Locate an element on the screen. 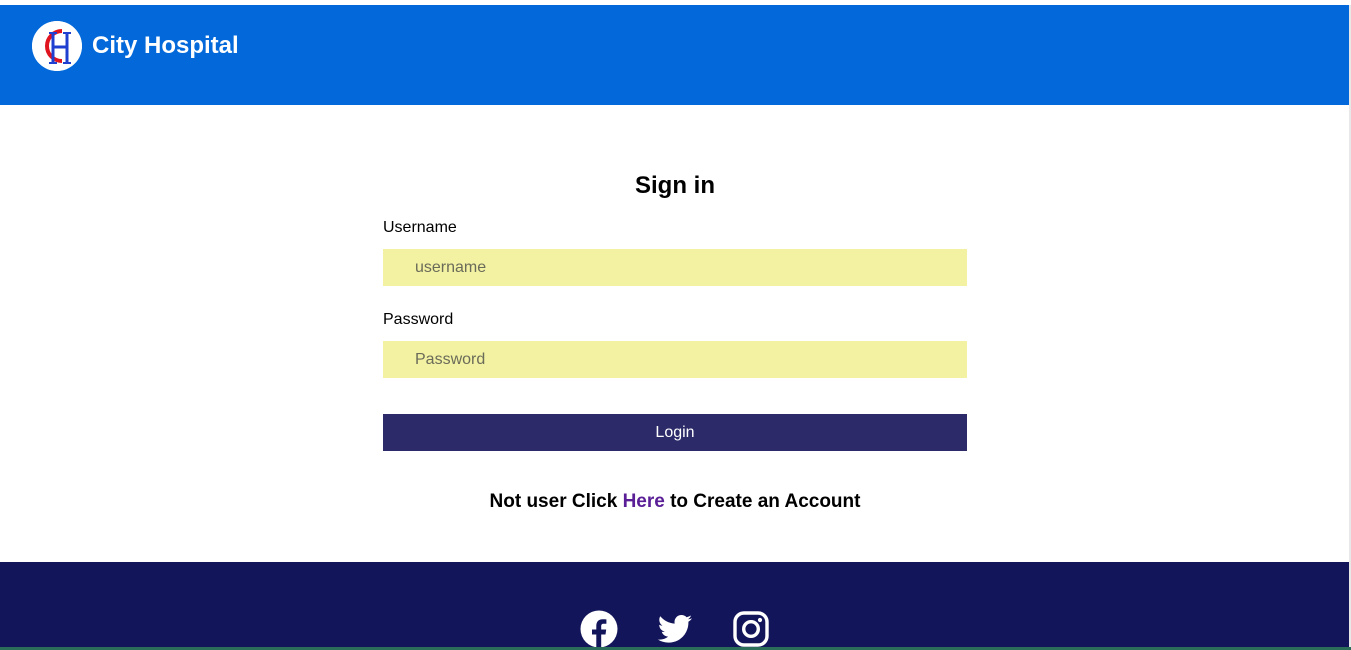 This screenshot has height=650, width=1351. facebook-icon is located at coordinates (598, 629).